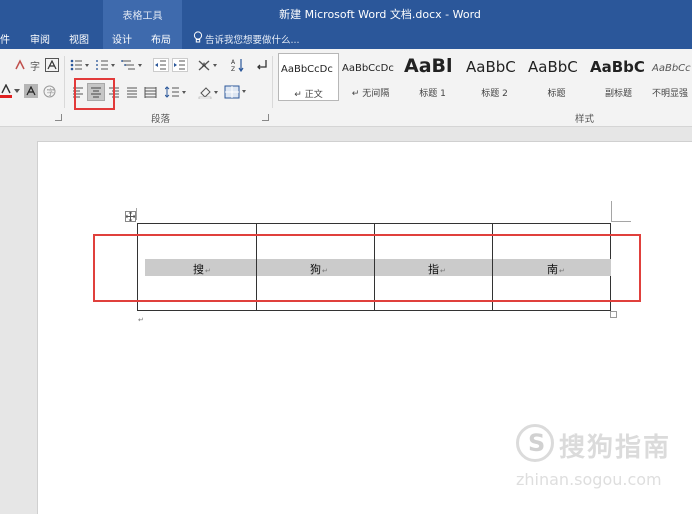 Image resolution: width=692 pixels, height=514 pixels. Describe the element at coordinates (615, 448) in the screenshot. I see `watermark-text: 搜狗指南` at that location.